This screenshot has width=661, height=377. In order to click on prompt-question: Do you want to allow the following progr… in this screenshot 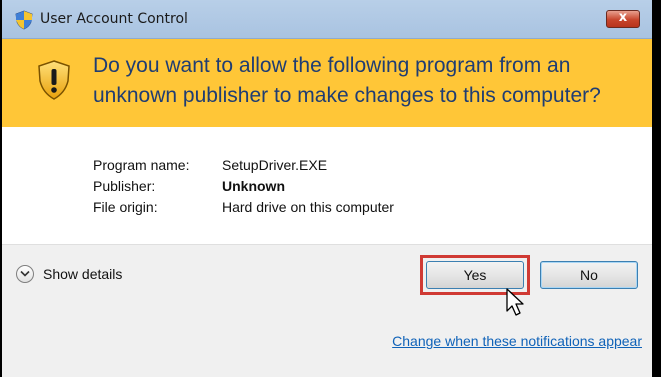, I will do `click(347, 80)`.